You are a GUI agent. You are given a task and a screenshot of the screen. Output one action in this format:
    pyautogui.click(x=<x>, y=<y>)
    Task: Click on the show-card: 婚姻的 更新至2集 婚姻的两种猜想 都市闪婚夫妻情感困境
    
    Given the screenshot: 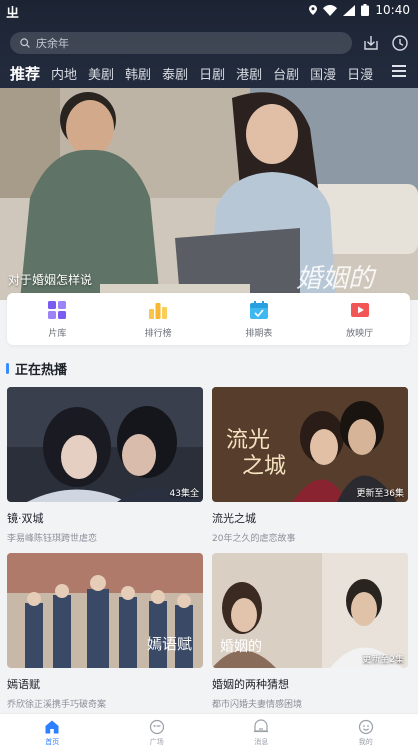 What is the action you would take?
    pyautogui.click(x=310, y=631)
    